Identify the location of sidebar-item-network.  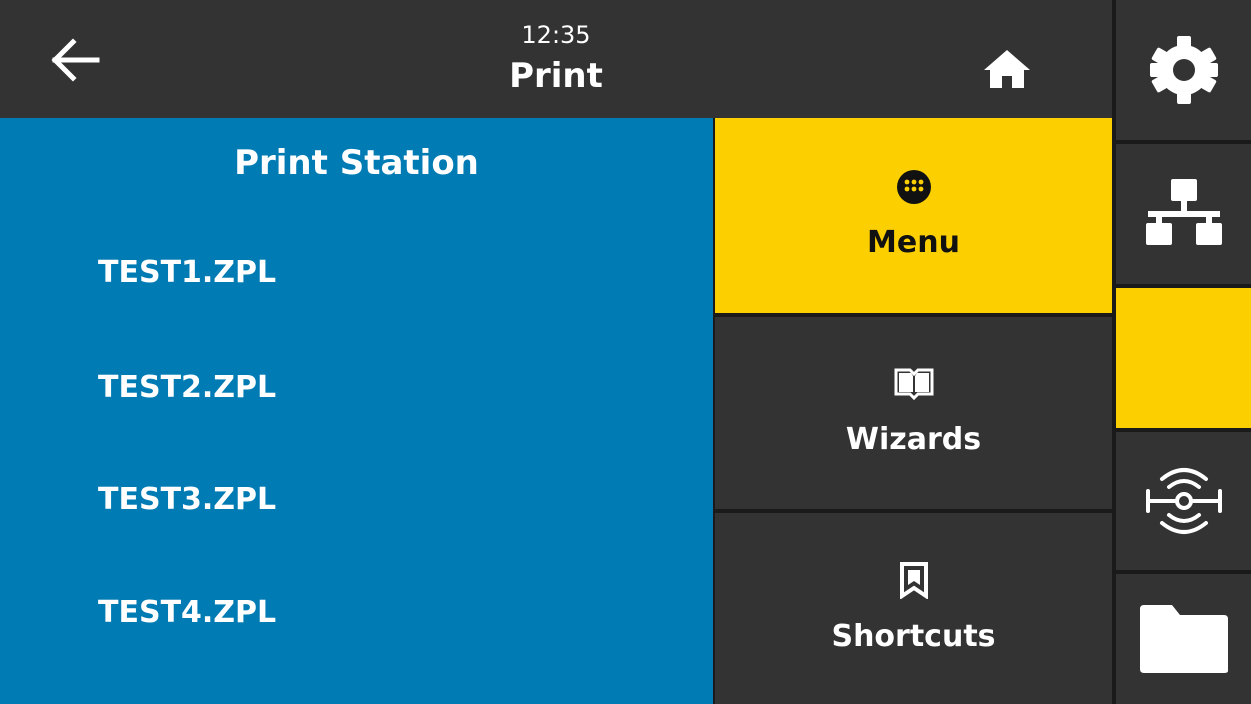
(1183, 214).